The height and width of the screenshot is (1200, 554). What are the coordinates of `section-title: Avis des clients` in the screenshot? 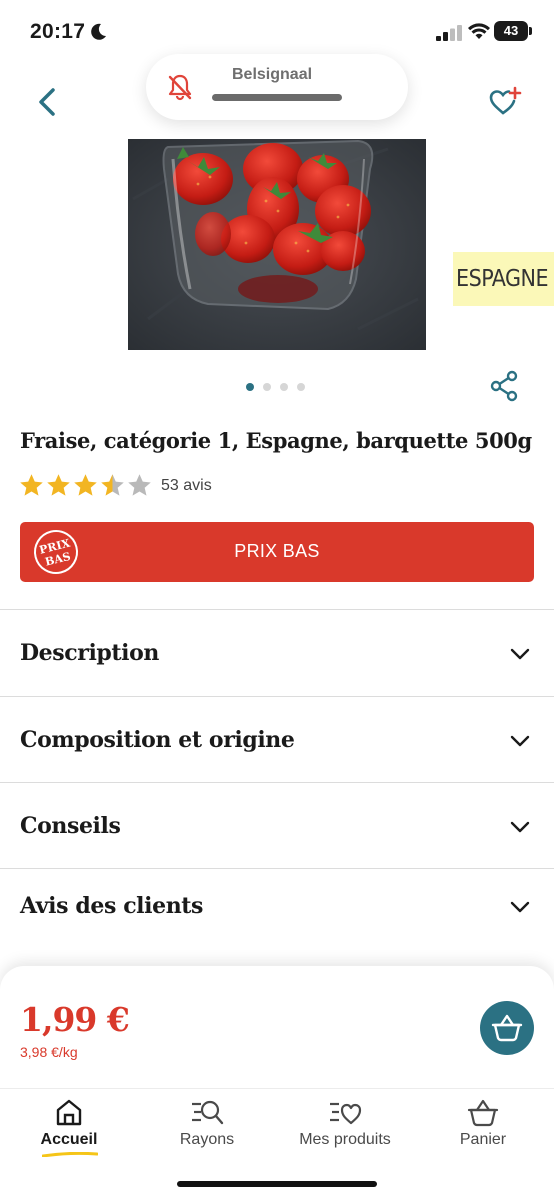 It's located at (112, 906).